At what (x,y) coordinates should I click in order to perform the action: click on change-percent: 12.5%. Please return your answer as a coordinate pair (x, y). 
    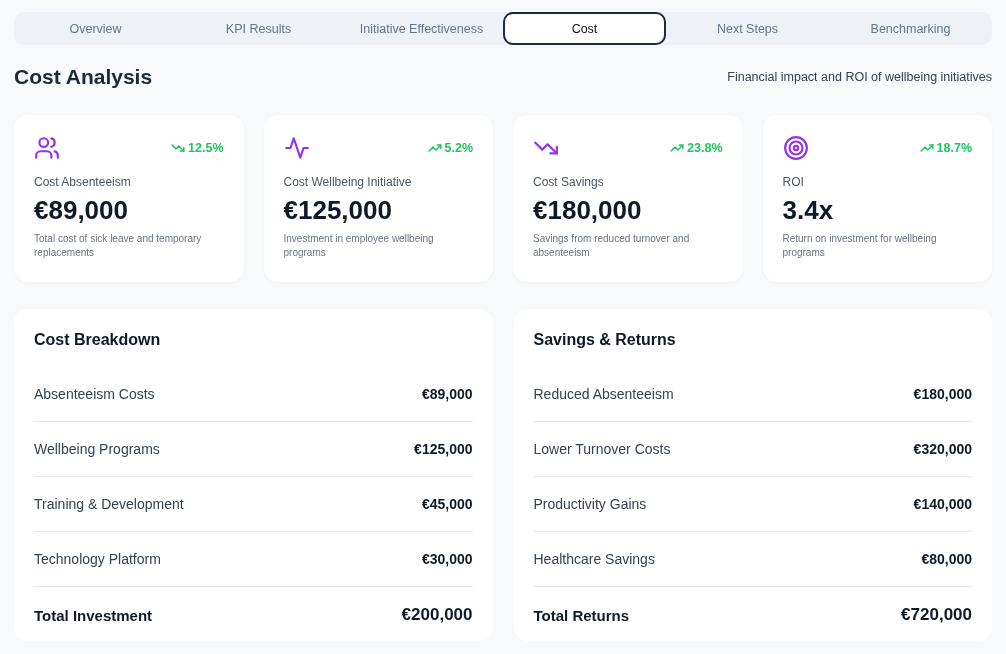
    Looking at the image, I should click on (206, 148).